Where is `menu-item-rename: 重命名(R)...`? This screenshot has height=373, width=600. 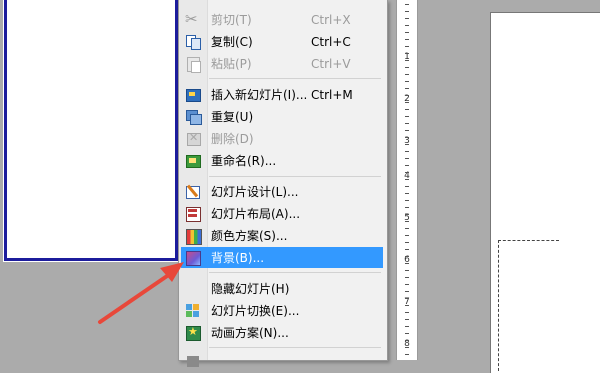
menu-item-rename: 重命名(R)... is located at coordinates (282, 160).